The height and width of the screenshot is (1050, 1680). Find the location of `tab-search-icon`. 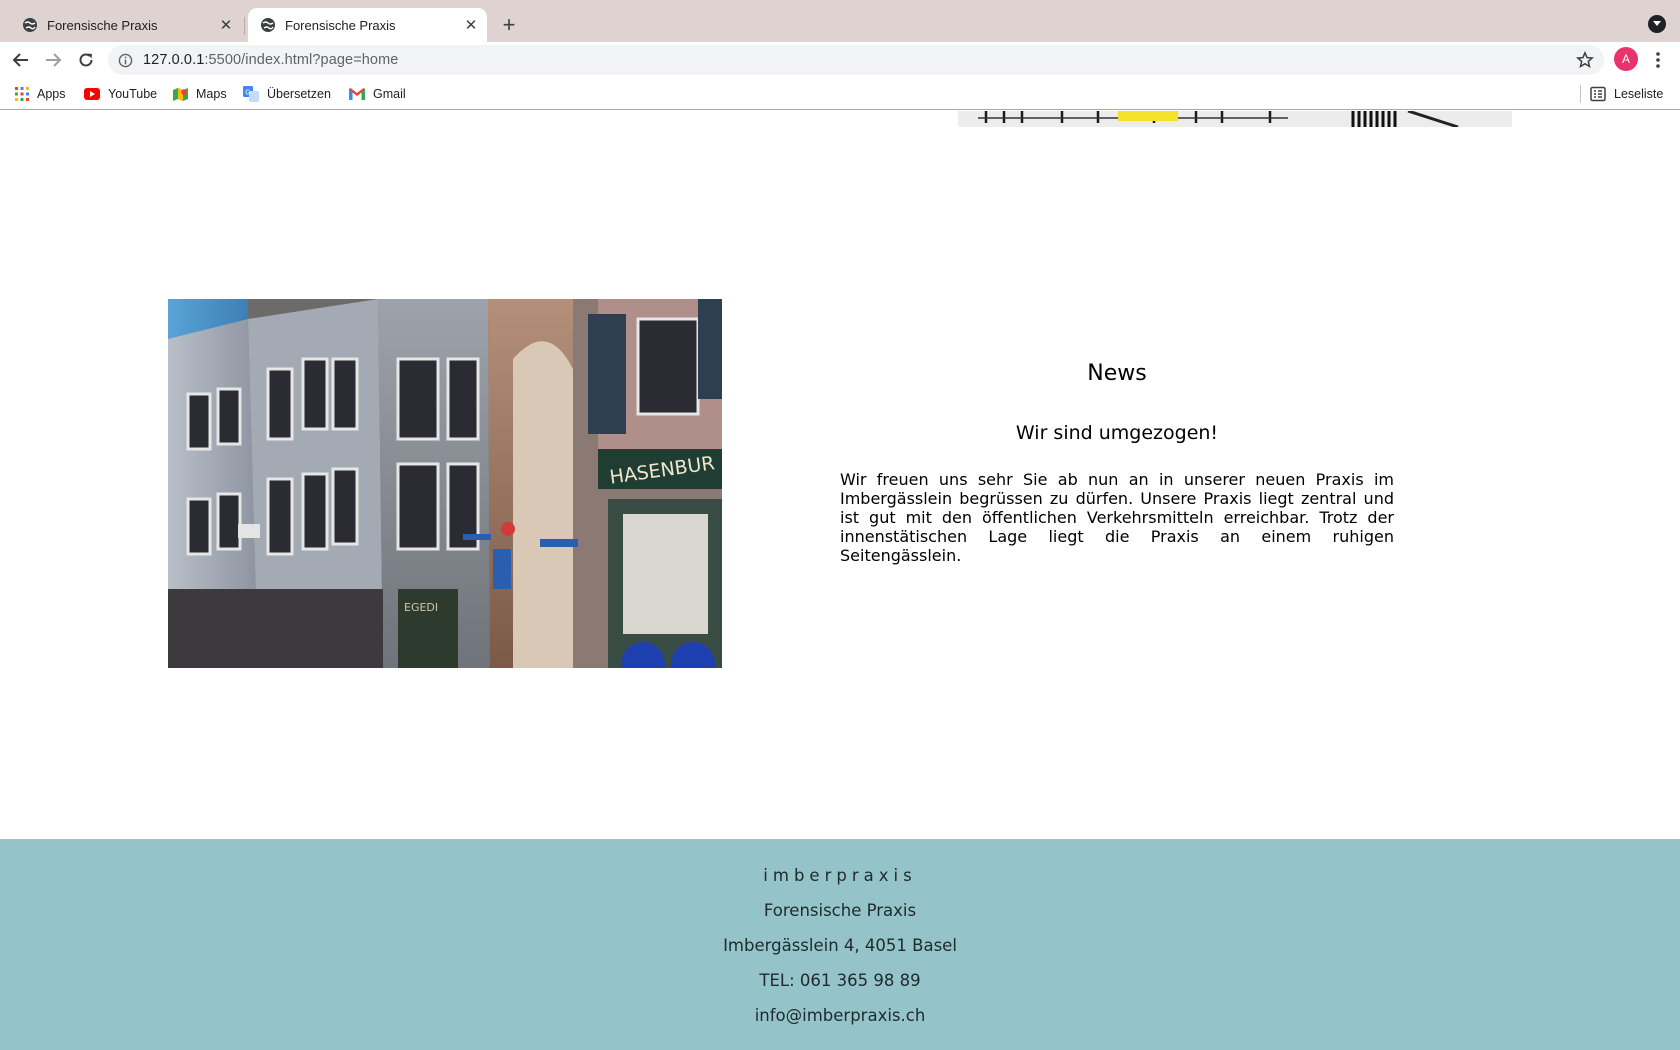

tab-search-icon is located at coordinates (1657, 24).